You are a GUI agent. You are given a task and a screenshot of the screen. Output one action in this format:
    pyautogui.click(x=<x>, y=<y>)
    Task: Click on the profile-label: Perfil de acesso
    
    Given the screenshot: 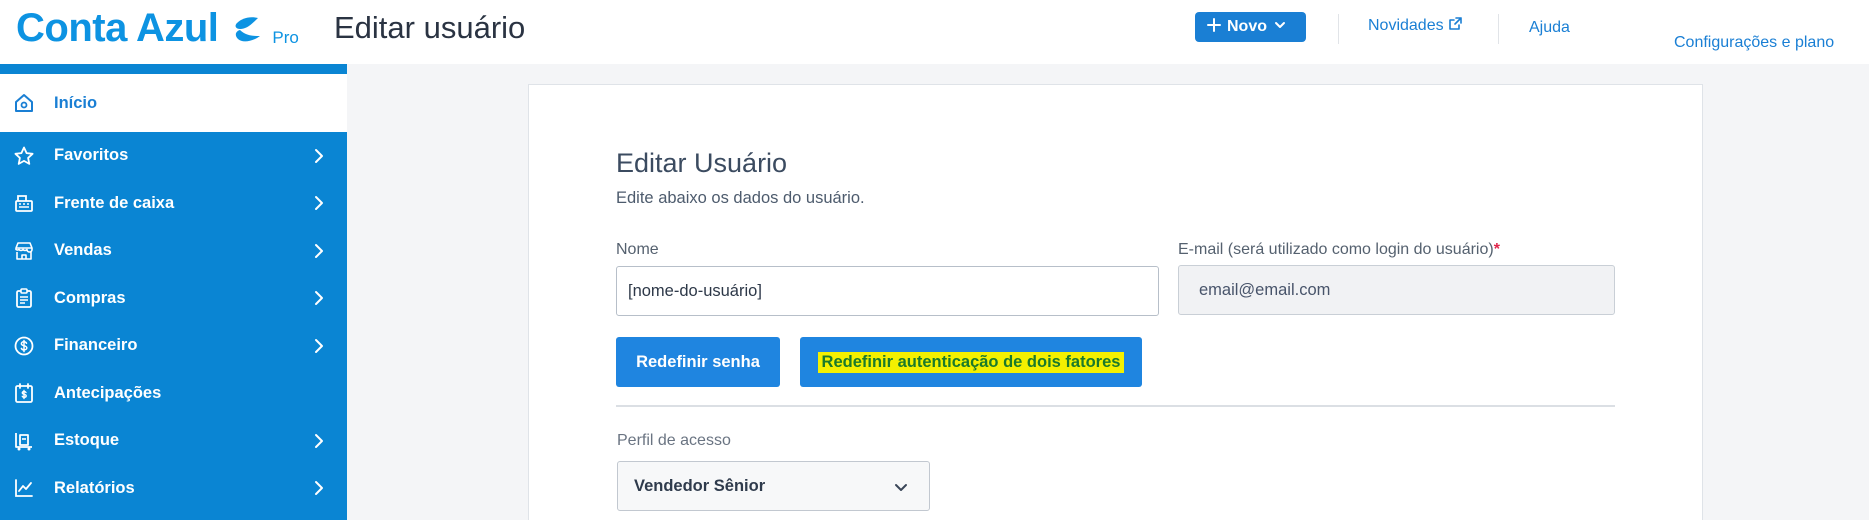 What is the action you would take?
    pyautogui.click(x=674, y=440)
    